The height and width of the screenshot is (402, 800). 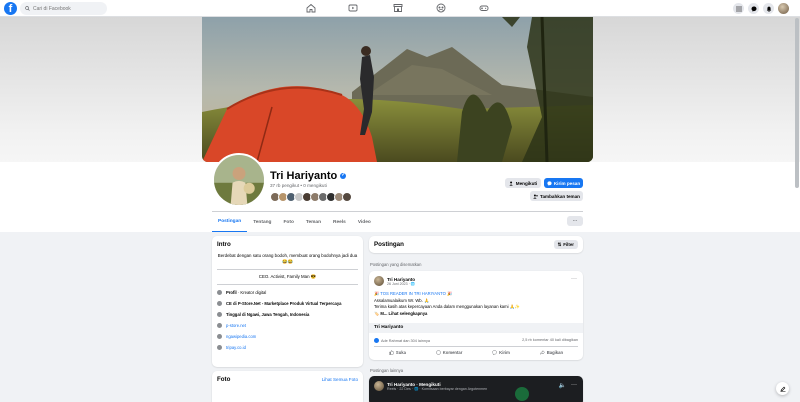 I want to click on post-actions: Suka Komentar Kirim Bagikan, so click(x=476, y=350).